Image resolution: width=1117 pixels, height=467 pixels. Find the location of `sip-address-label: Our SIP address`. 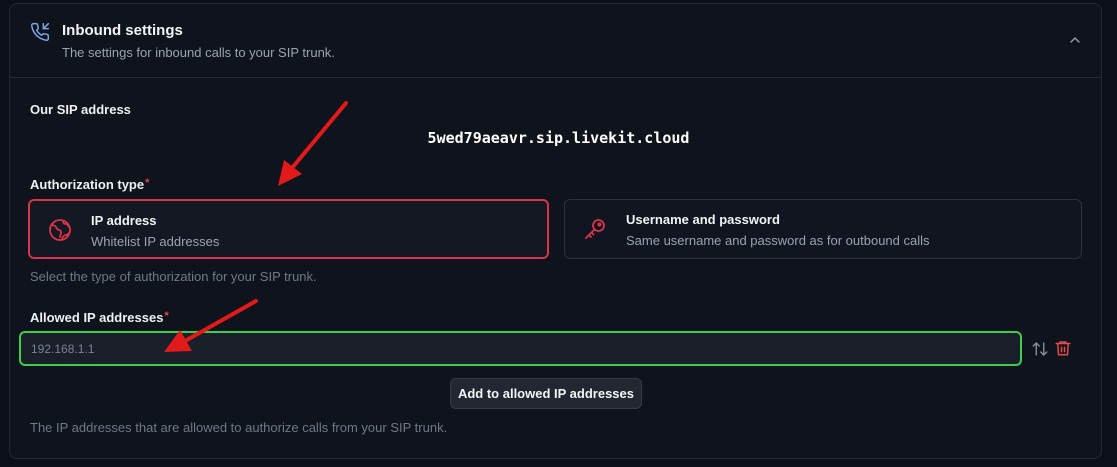

sip-address-label: Our SIP address is located at coordinates (80, 109).